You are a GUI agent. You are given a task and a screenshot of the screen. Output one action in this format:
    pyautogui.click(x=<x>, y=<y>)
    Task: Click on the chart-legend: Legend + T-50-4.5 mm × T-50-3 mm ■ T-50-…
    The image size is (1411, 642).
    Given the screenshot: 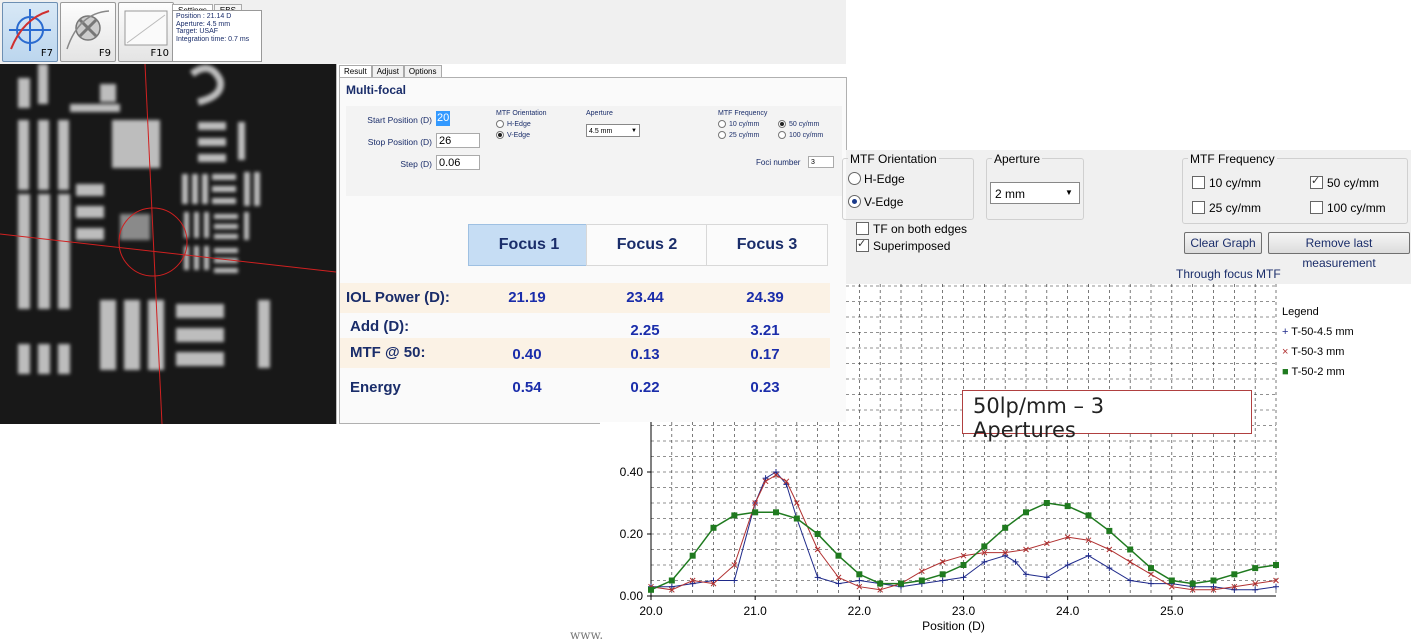 What is the action you would take?
    pyautogui.click(x=1318, y=342)
    